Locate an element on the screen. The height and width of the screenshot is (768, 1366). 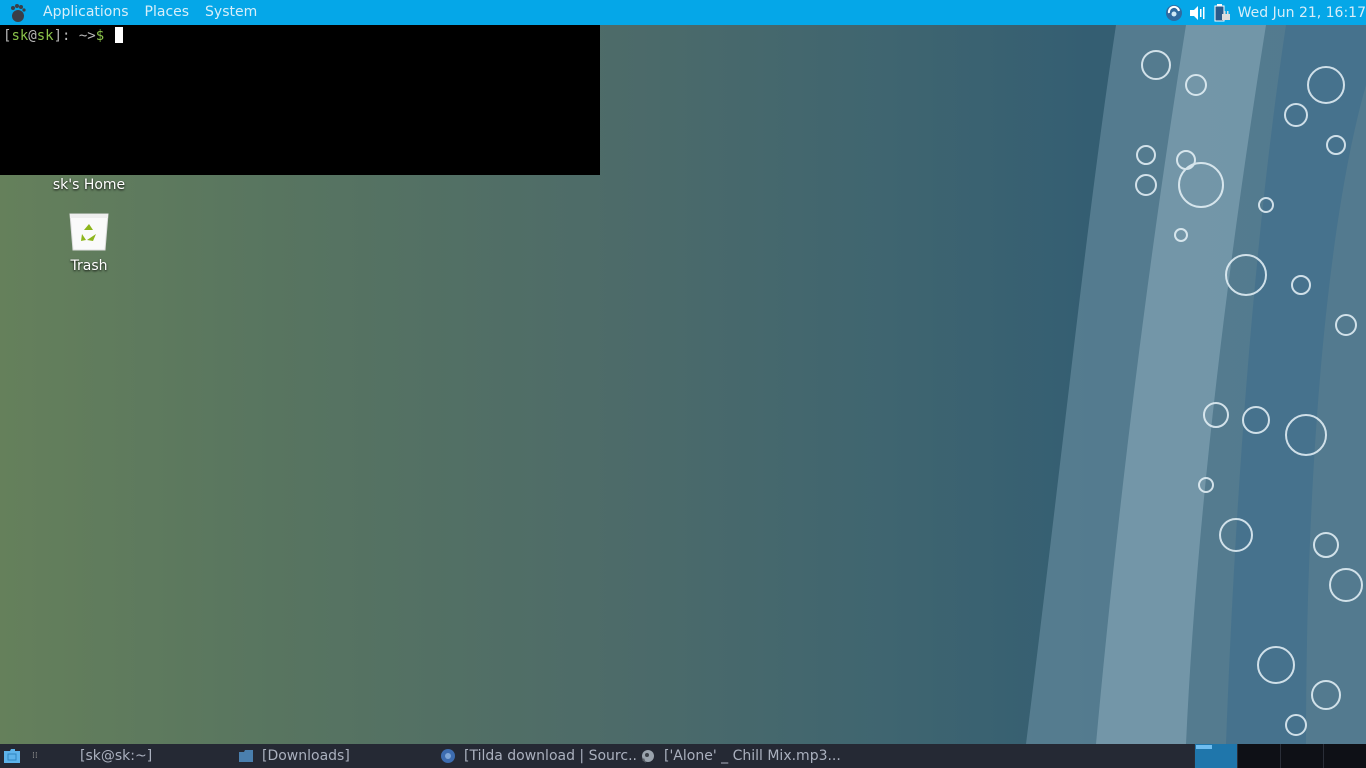
folder-icon is located at coordinates (246, 756).